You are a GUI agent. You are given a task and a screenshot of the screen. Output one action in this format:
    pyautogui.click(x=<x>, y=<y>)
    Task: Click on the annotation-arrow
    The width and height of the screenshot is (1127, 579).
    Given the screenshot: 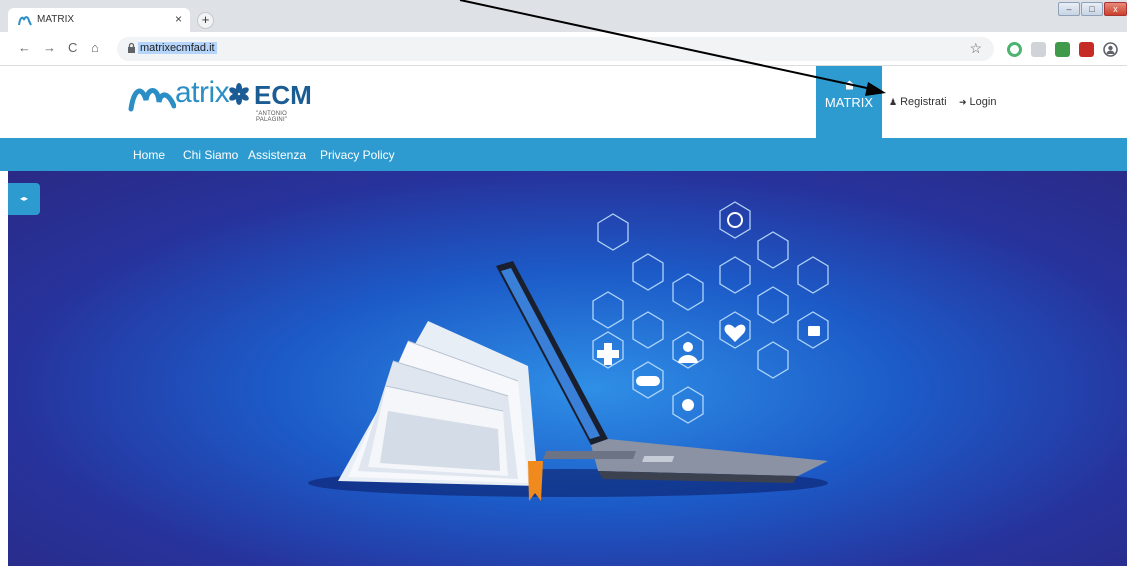 What is the action you would take?
    pyautogui.click(x=672, y=48)
    